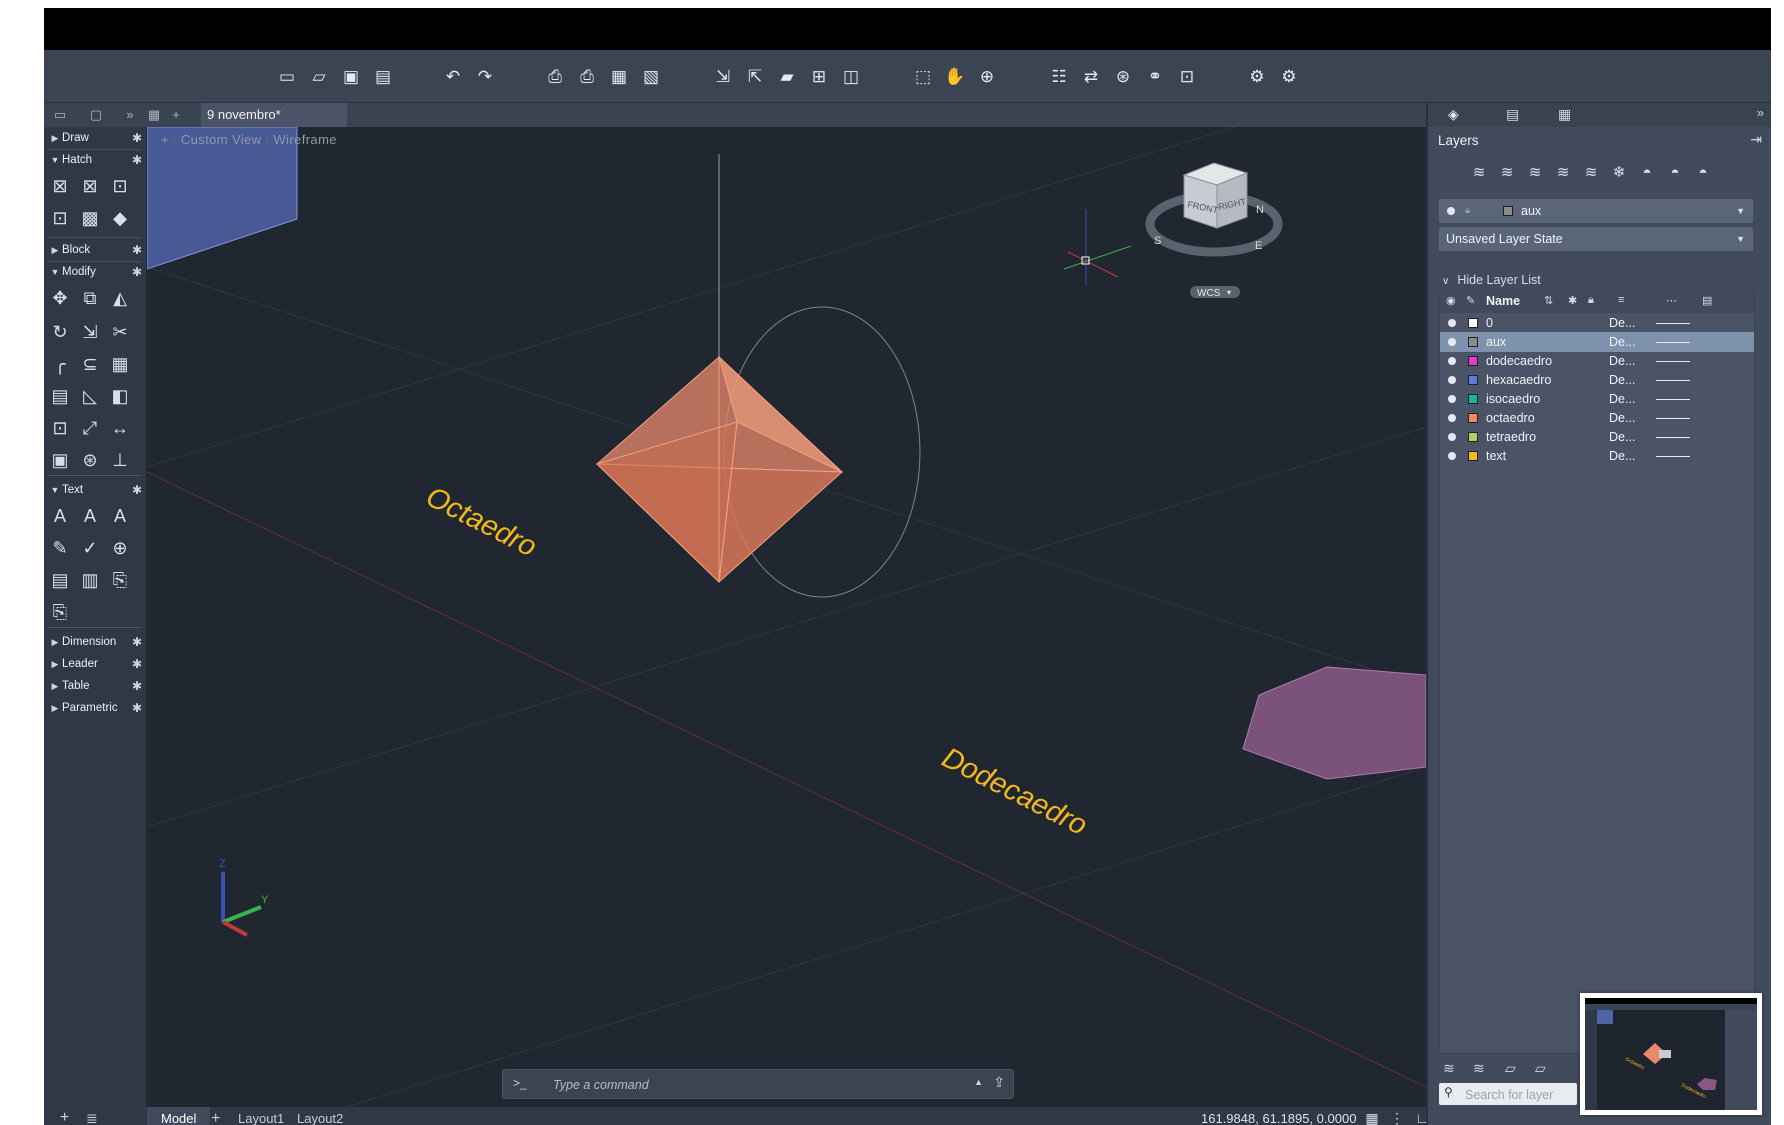  I want to click on history-arrow-icon: ▲, so click(978, 1082).